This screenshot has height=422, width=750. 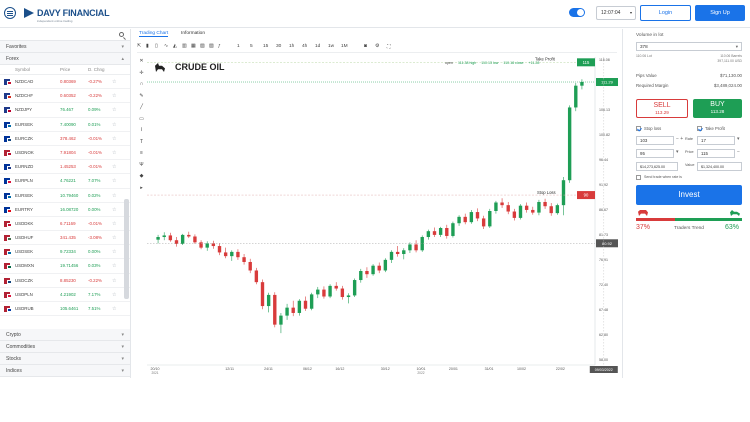 I want to click on list-item: EURSEK 7.40090 0.01% ☆, so click(x=65, y=125).